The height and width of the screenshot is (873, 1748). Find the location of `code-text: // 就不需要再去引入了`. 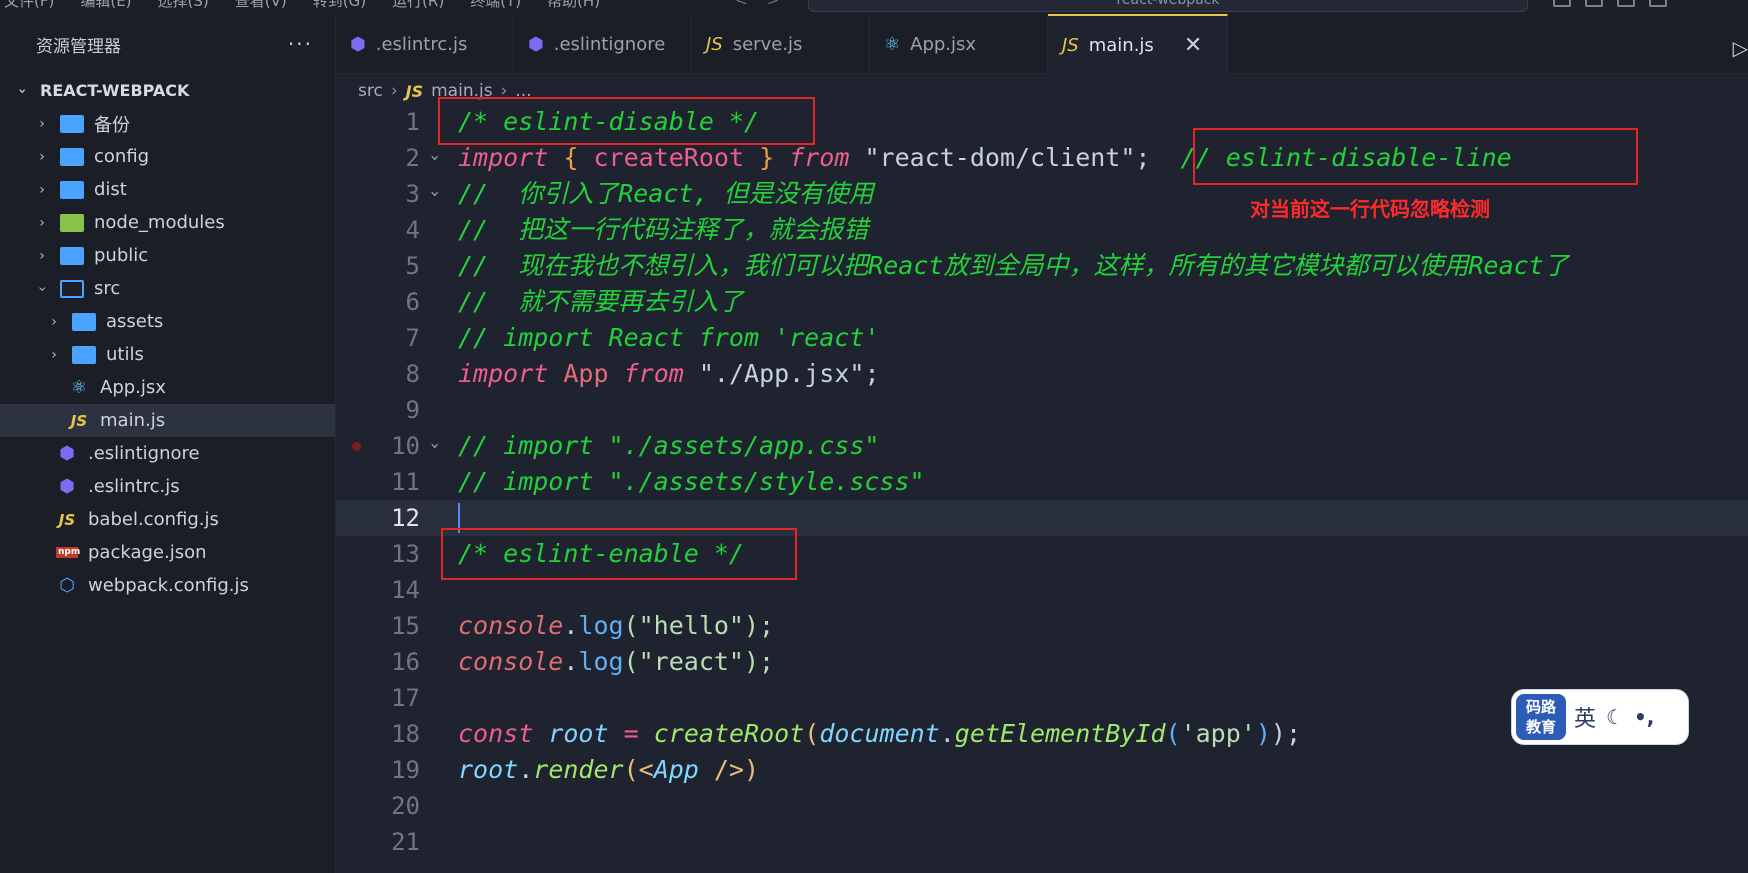

code-text: // 就不需要再去引入了 is located at coordinates (601, 301).